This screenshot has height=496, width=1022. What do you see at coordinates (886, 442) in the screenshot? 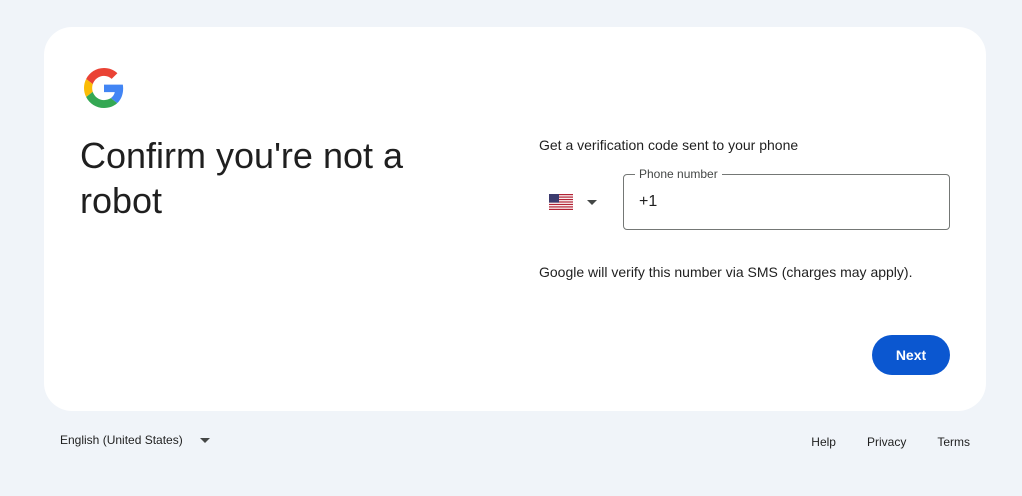
I see `privacy-link: Privacy` at bounding box center [886, 442].